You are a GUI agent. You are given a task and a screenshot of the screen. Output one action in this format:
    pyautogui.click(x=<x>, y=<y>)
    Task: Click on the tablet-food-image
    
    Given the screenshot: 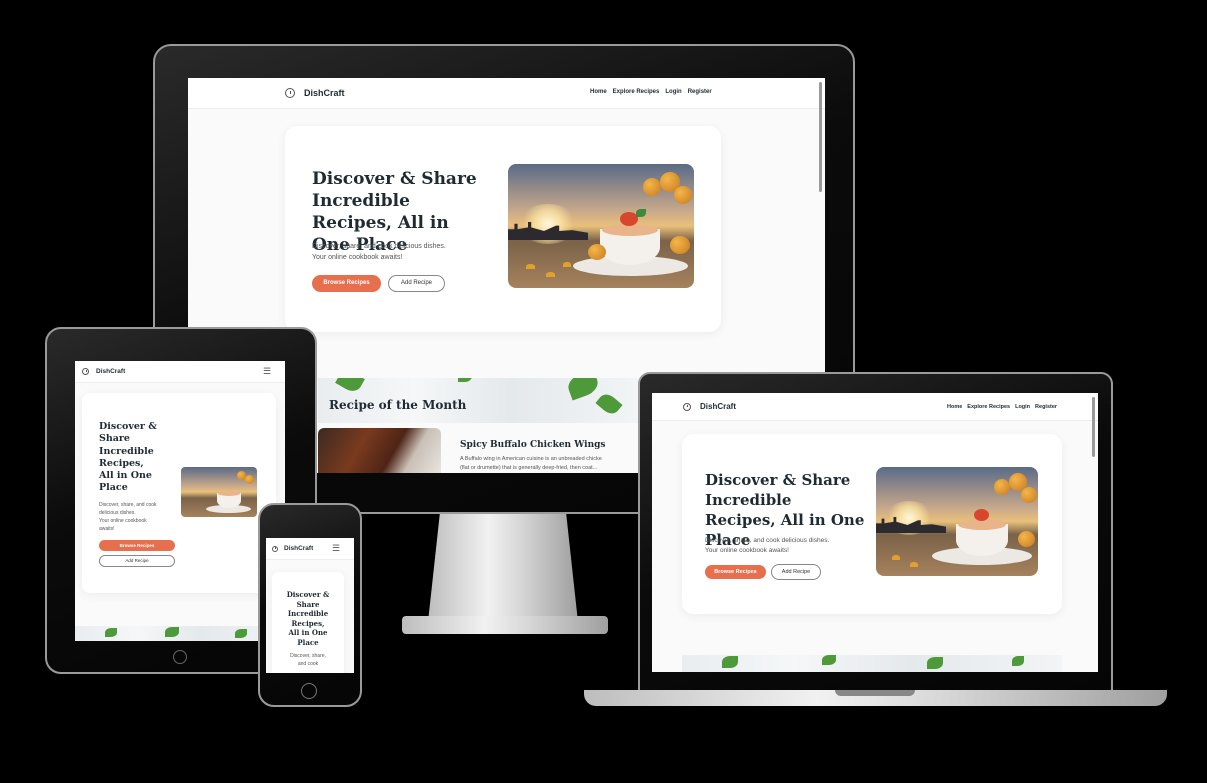 What is the action you would take?
    pyautogui.click(x=219, y=492)
    